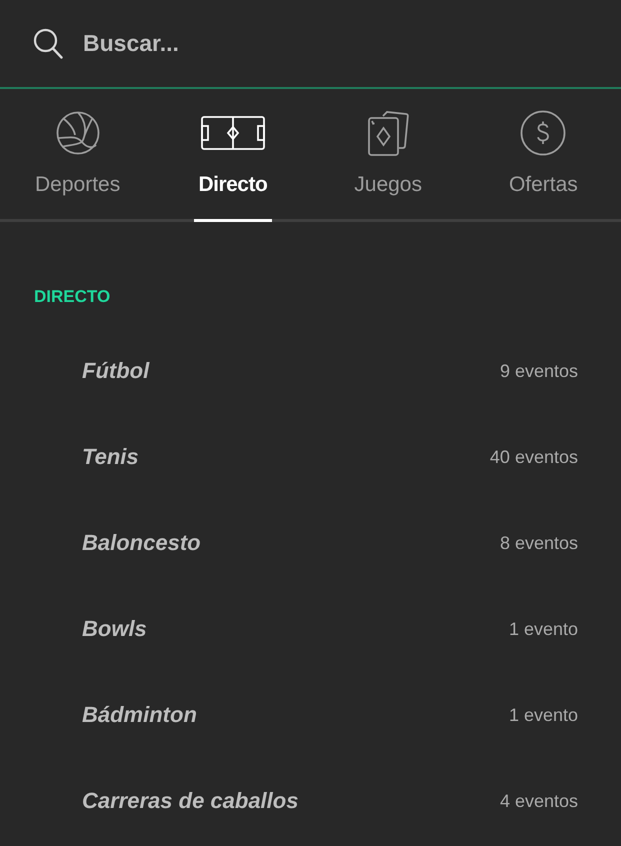 This screenshot has height=846, width=621. What do you see at coordinates (114, 629) in the screenshot?
I see `sport-link: Bowls` at bounding box center [114, 629].